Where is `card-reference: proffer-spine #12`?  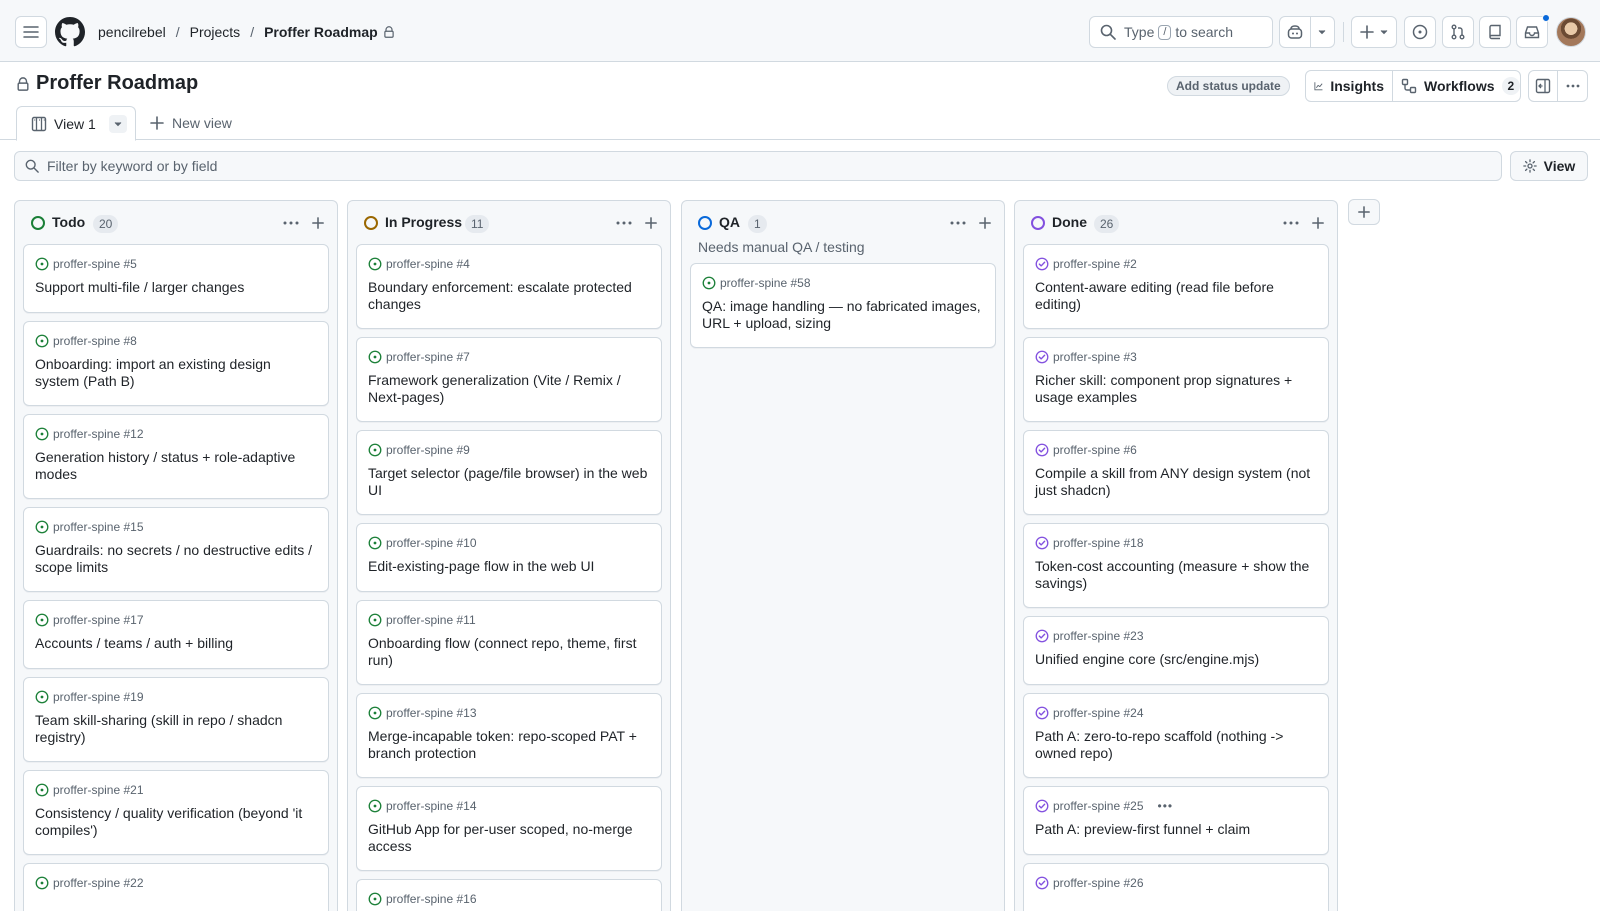 card-reference: proffer-spine #12 is located at coordinates (98, 434).